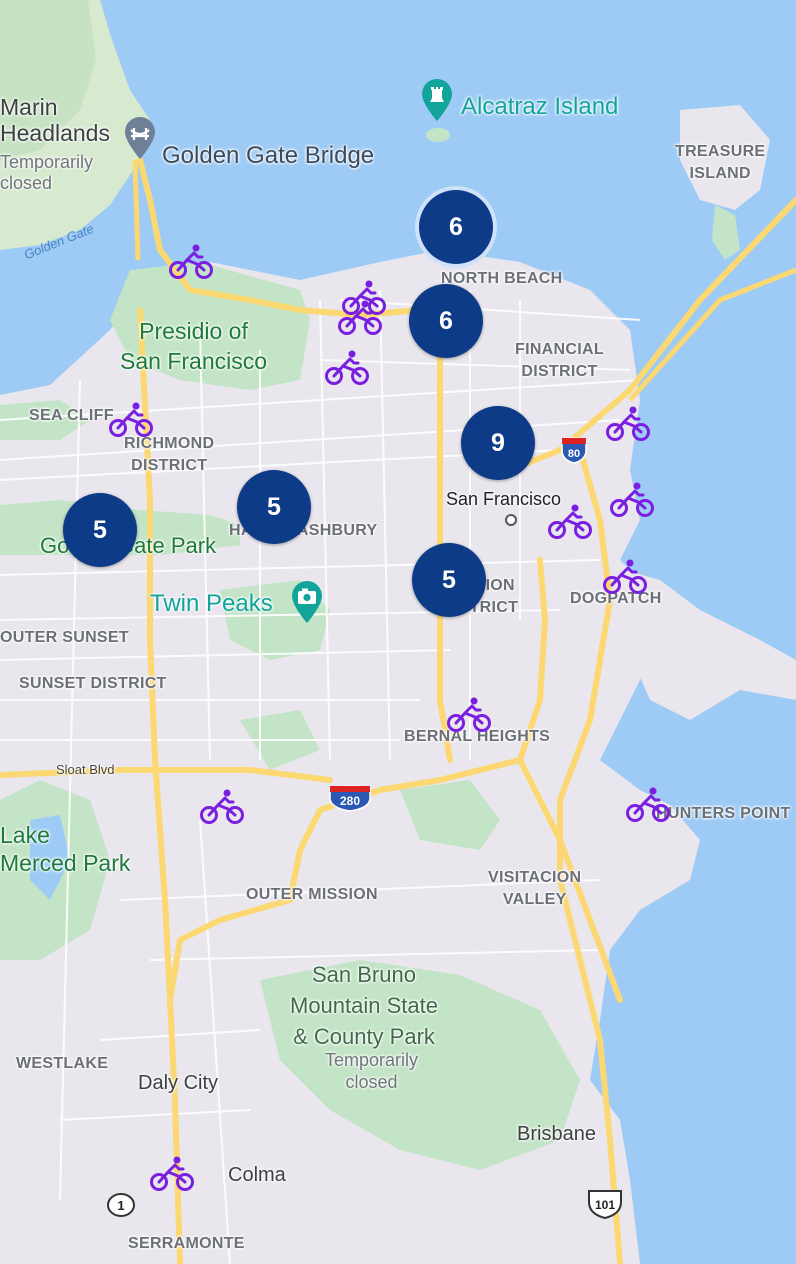 The width and height of the screenshot is (796, 1264). Describe the element at coordinates (64, 637) in the screenshot. I see `label-outer-sunset: OUTER SUNSET` at that location.